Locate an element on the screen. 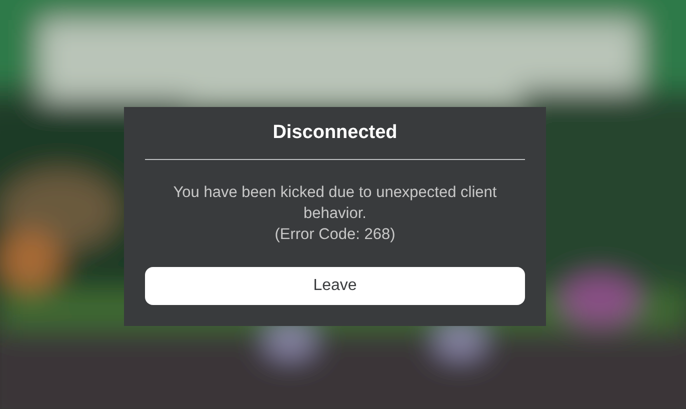 The image size is (686, 409). error-code: (Error Code: 268) is located at coordinates (335, 235).